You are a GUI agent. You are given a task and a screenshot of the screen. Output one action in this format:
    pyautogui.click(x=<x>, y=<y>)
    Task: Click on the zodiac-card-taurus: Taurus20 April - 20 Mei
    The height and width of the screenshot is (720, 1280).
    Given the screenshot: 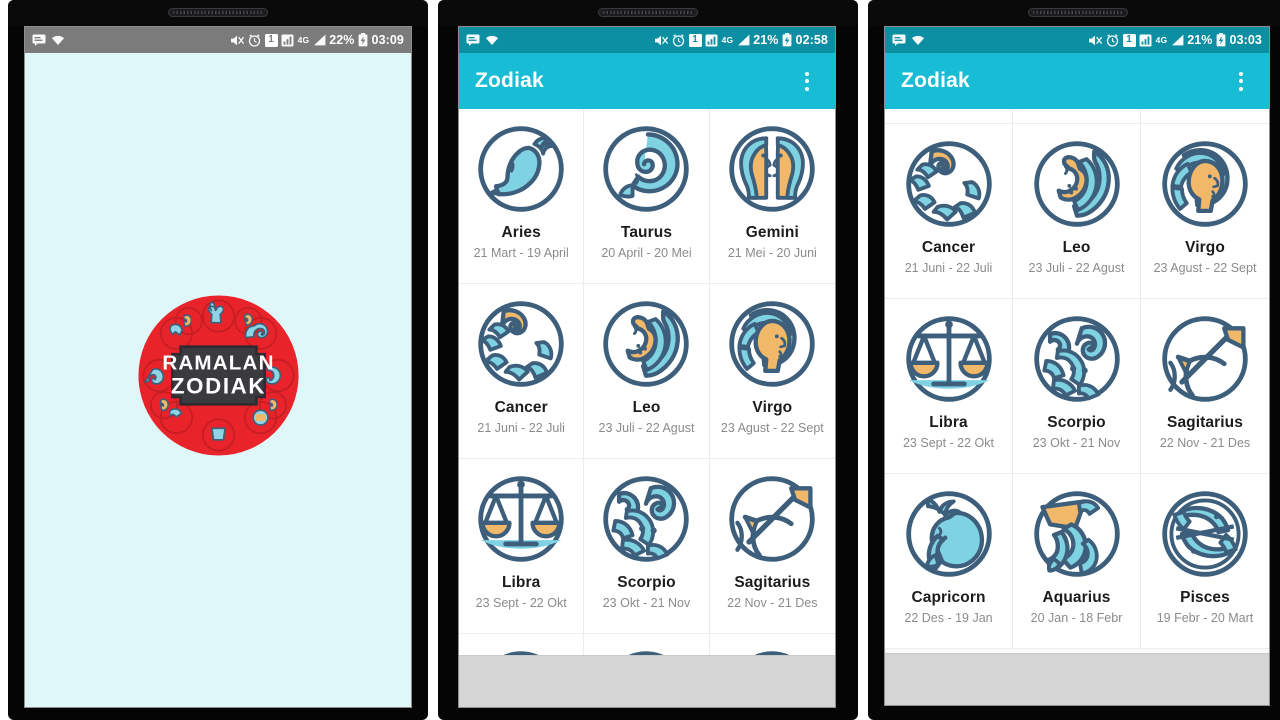 What is the action you would take?
    pyautogui.click(x=1077, y=116)
    